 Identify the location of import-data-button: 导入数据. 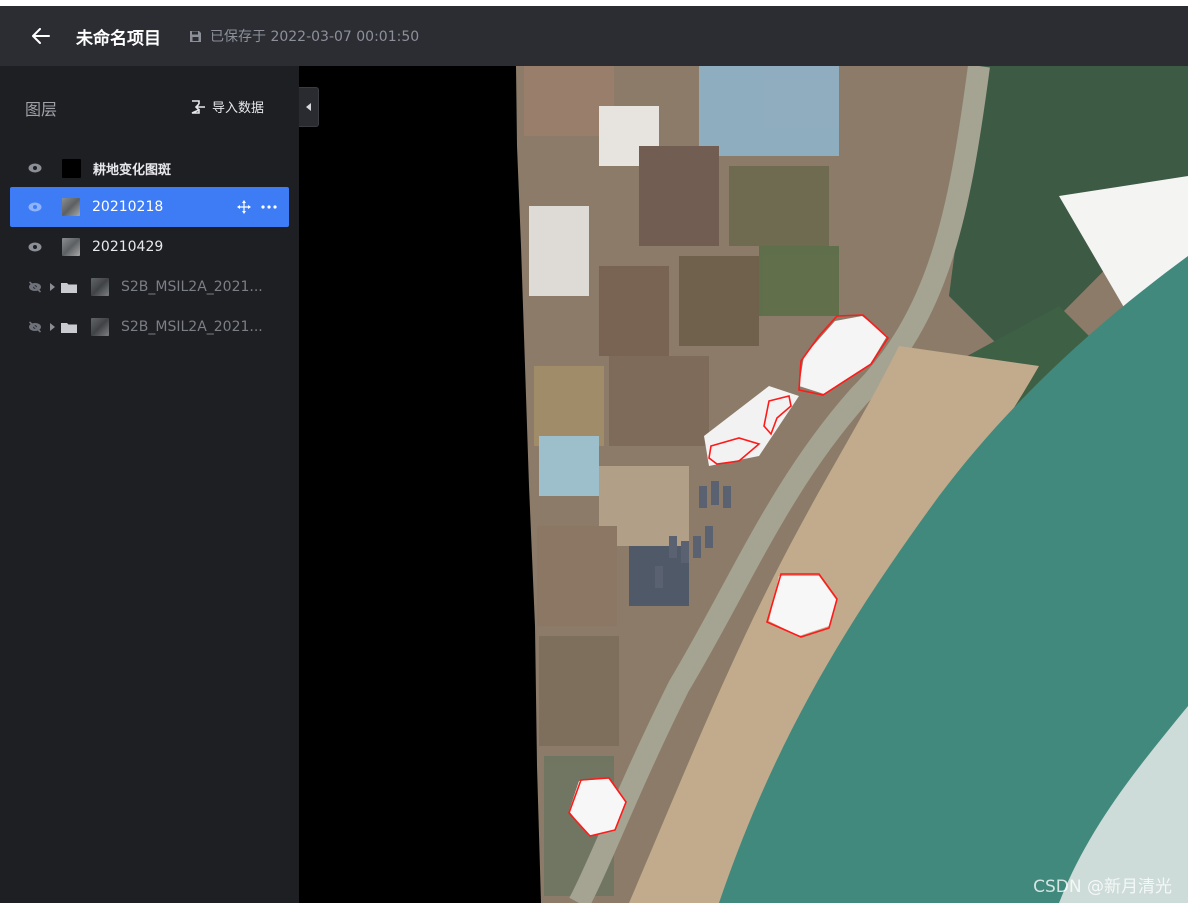
(227, 106).